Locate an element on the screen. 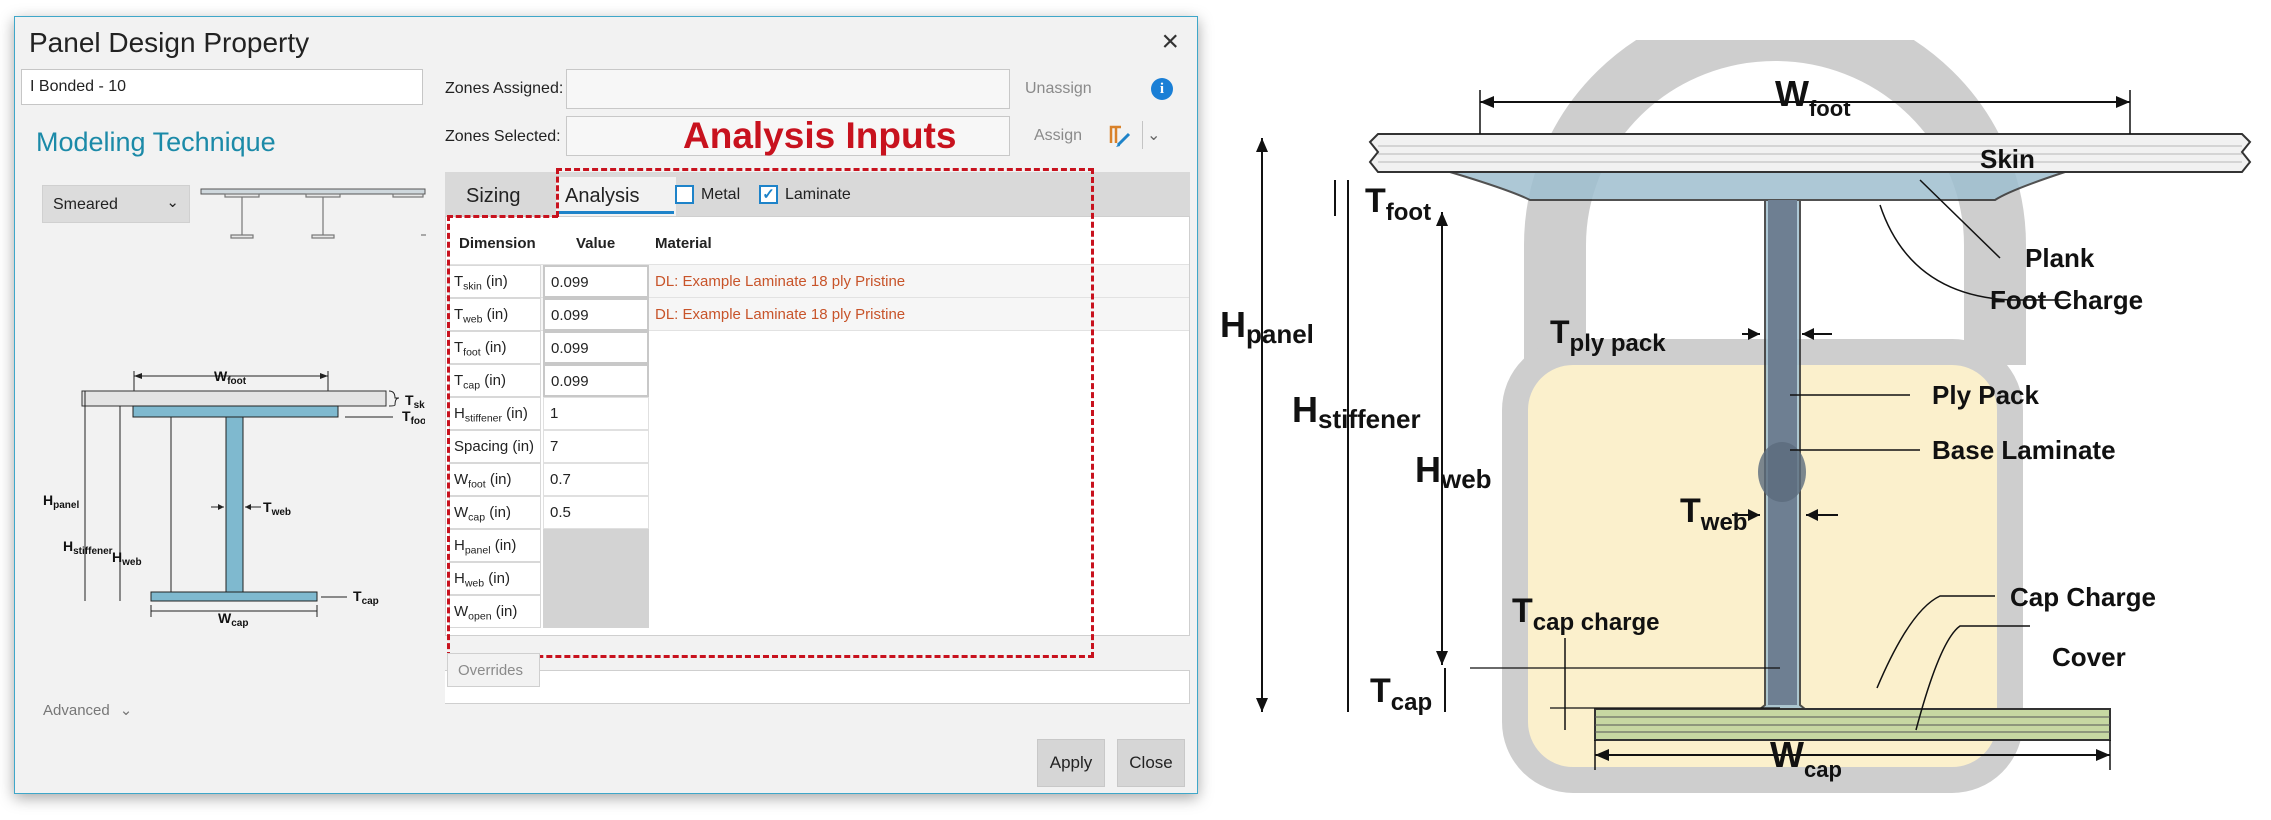 This screenshot has height=820, width=2271. dimension-cell: Tskin (in) is located at coordinates (495, 281).